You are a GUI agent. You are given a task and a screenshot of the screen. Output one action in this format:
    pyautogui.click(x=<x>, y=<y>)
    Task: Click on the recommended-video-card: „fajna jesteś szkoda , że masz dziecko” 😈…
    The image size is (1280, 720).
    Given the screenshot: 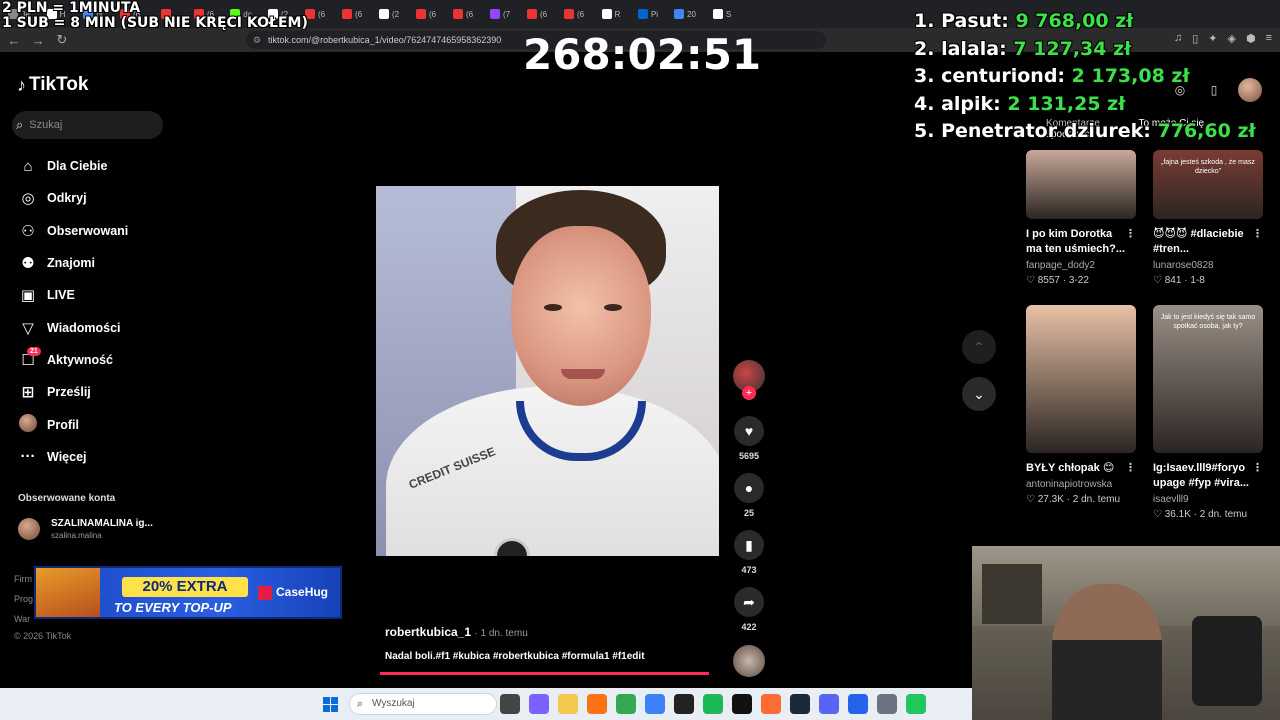 What is the action you would take?
    pyautogui.click(x=1208, y=218)
    